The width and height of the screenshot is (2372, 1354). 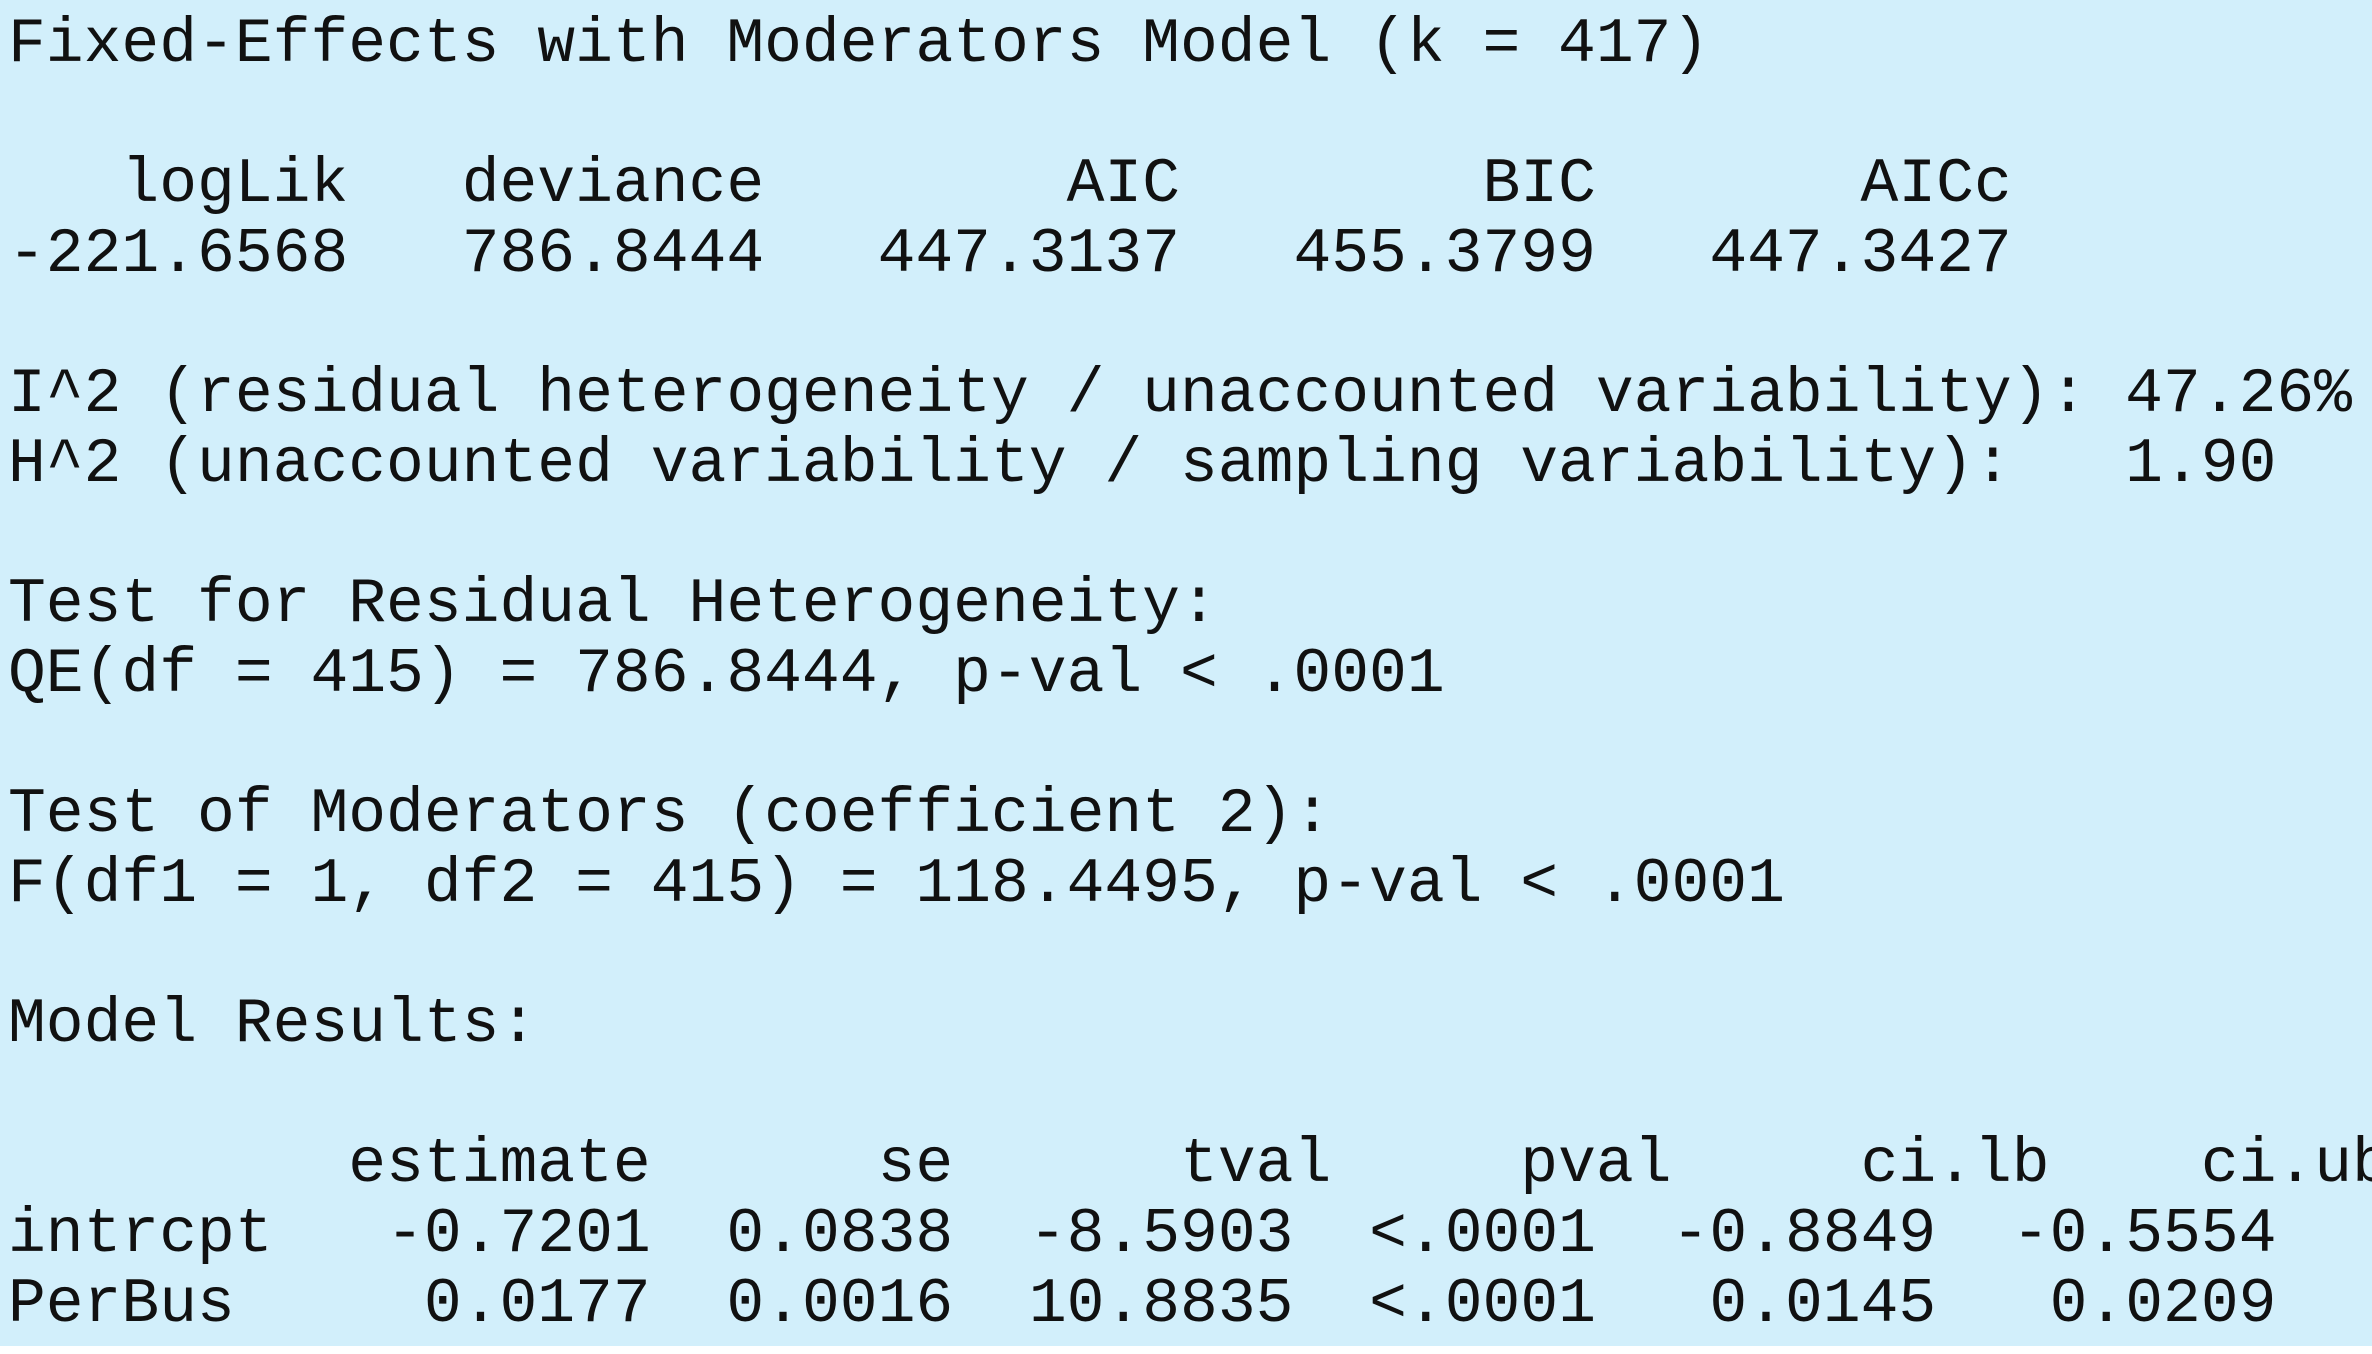 I want to click on col-se: se, so click(x=915, y=1164).